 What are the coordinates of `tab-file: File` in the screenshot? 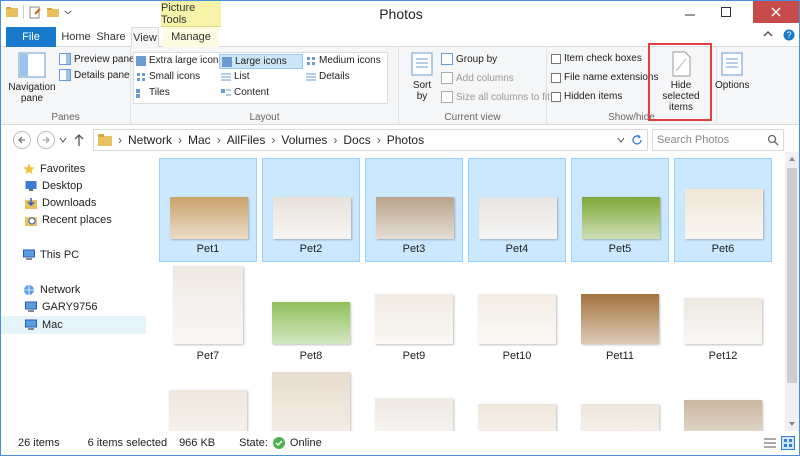 It's located at (31, 37).